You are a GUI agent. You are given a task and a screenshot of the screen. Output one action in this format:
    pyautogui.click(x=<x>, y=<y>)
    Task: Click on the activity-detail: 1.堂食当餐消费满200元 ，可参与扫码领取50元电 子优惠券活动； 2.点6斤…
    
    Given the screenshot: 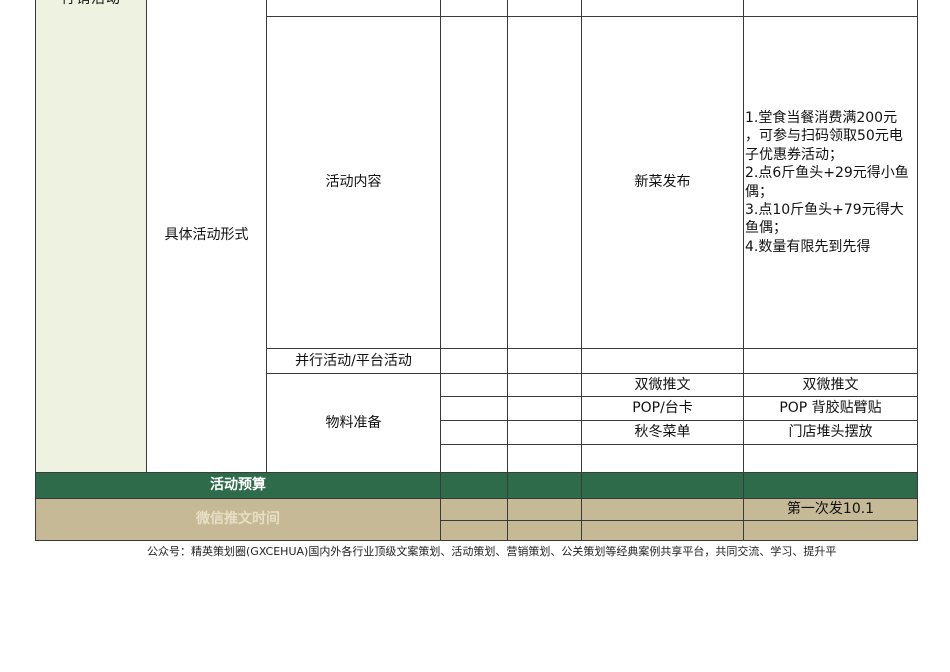 What is the action you would take?
    pyautogui.click(x=827, y=182)
    